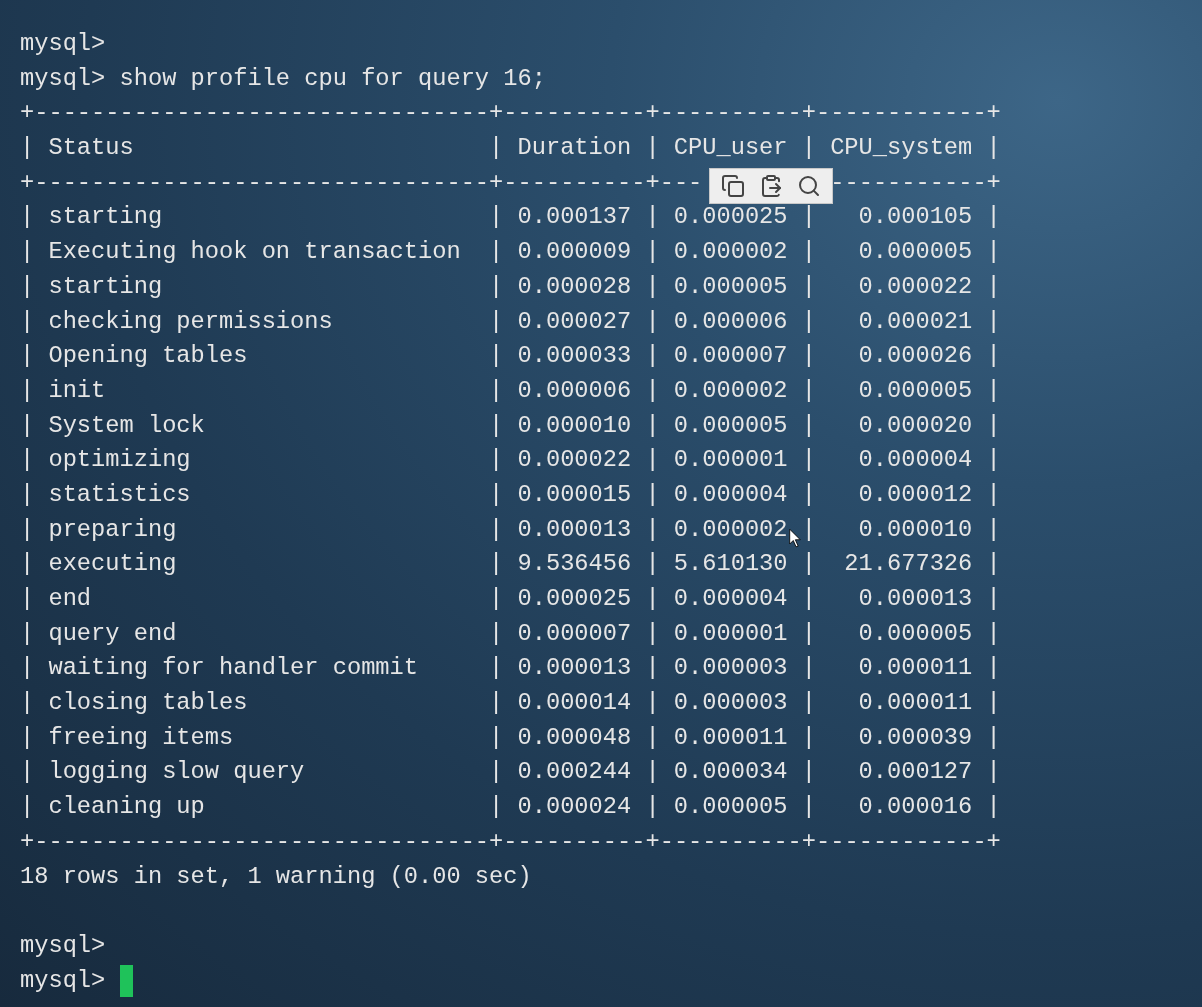 Image resolution: width=1202 pixels, height=1007 pixels. I want to click on table-cell-text: preparing, so click(113, 529).